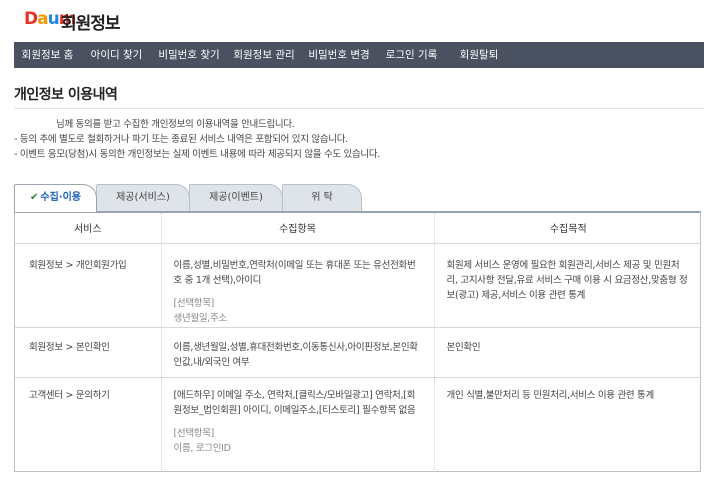  I want to click on nav-find-id: 아이디 찾기, so click(116, 55).